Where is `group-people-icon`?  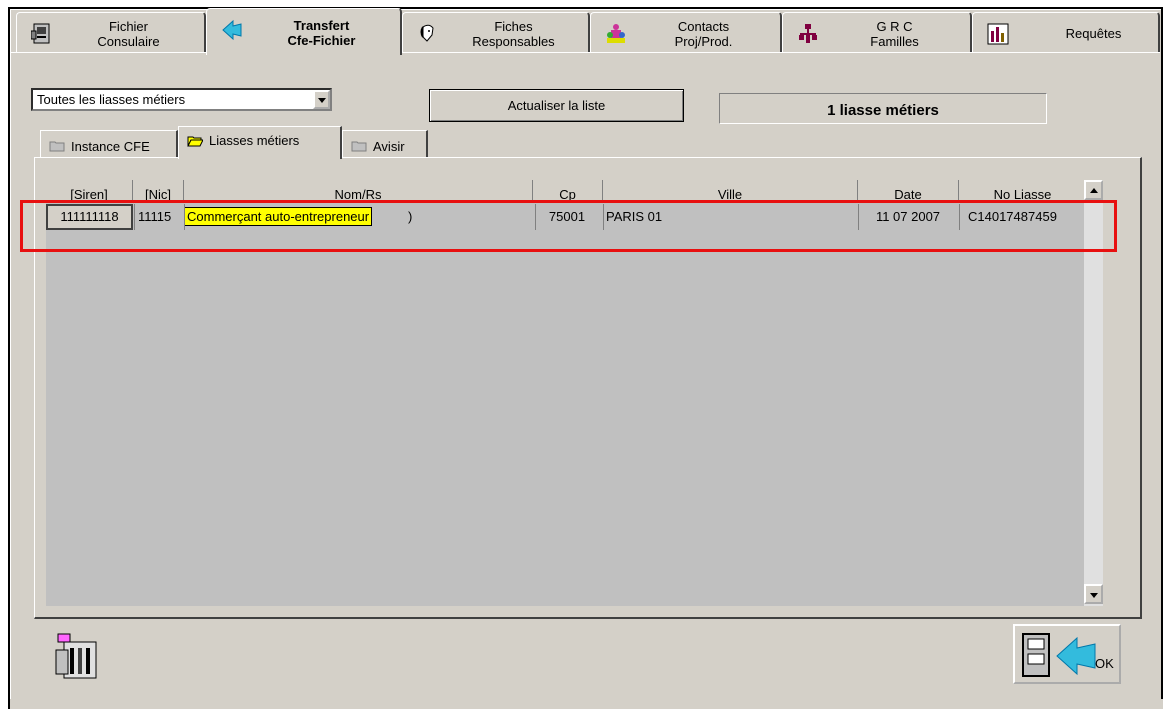
group-people-icon is located at coordinates (616, 33).